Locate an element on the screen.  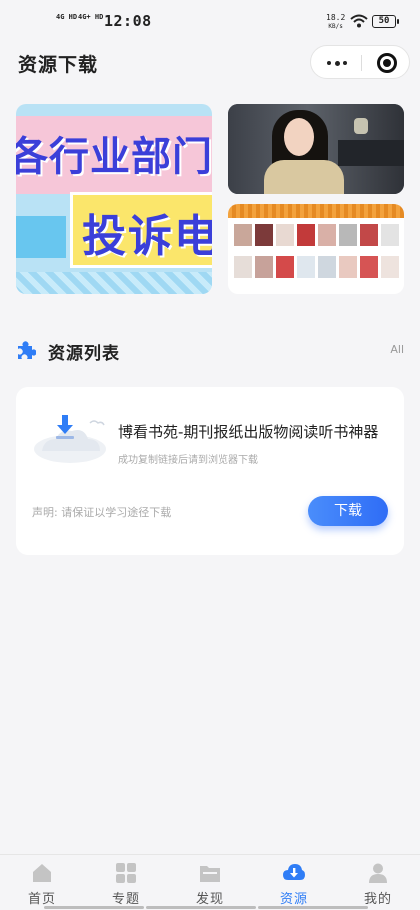
photo-shelf is located at coordinates (371, 153).